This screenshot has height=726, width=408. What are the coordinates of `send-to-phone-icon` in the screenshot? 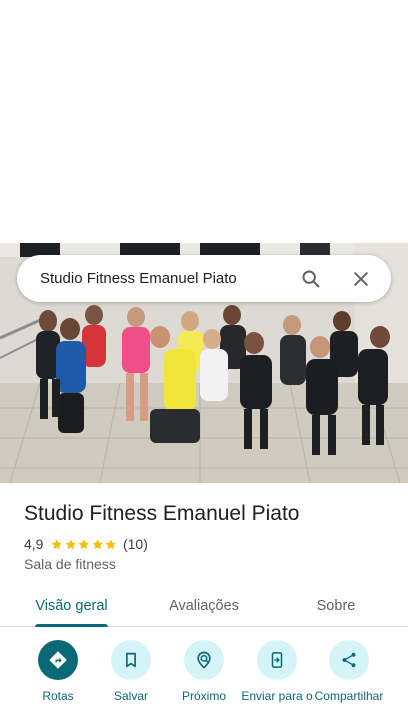 It's located at (277, 660).